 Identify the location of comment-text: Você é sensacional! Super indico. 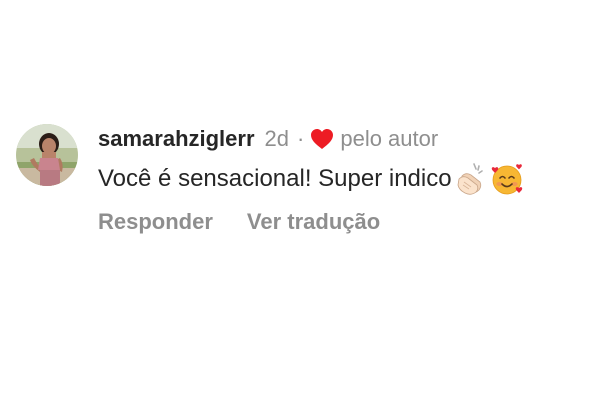
(275, 178).